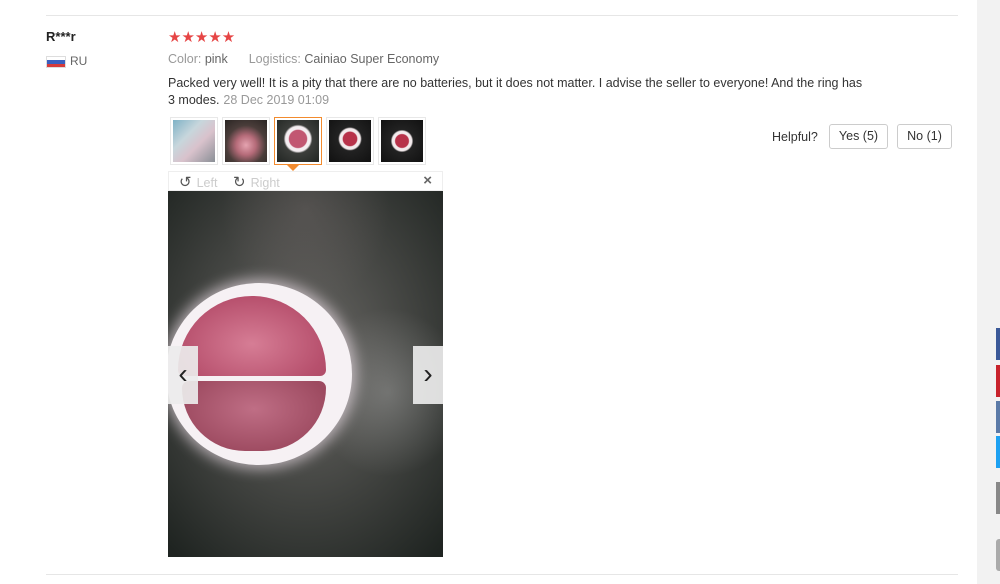 The width and height of the screenshot is (1000, 584). I want to click on logistics-value: Cainiao Super Economy, so click(372, 59).